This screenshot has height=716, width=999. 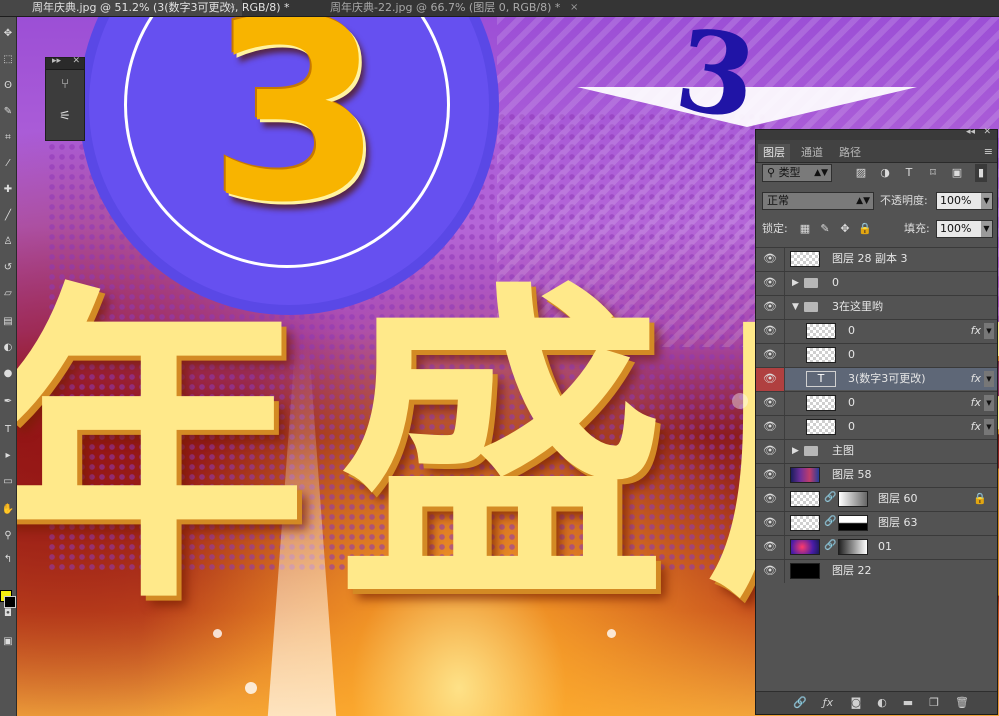 I want to click on lasso-tool-icon: ʘ, so click(x=8, y=86).